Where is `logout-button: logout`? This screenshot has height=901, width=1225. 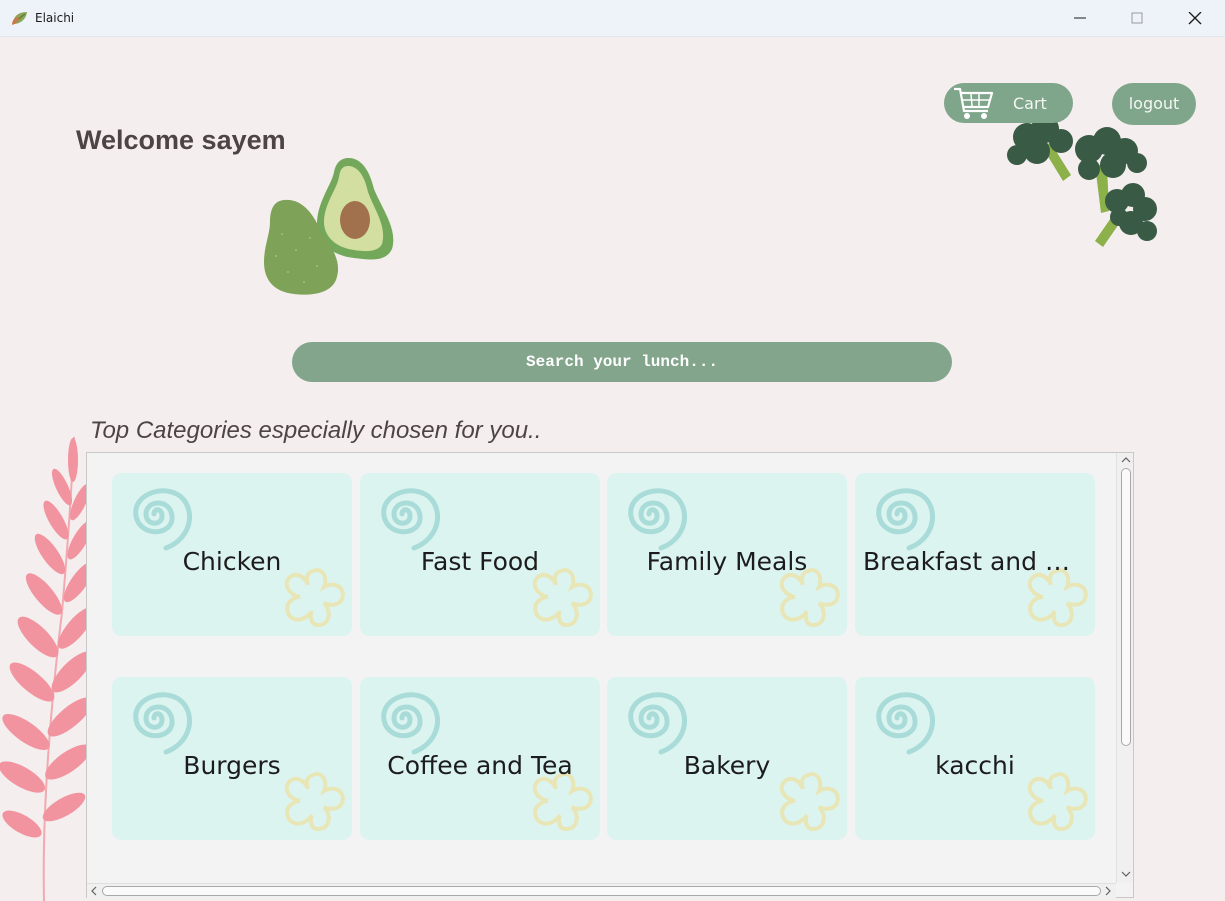 logout-button: logout is located at coordinates (1154, 104).